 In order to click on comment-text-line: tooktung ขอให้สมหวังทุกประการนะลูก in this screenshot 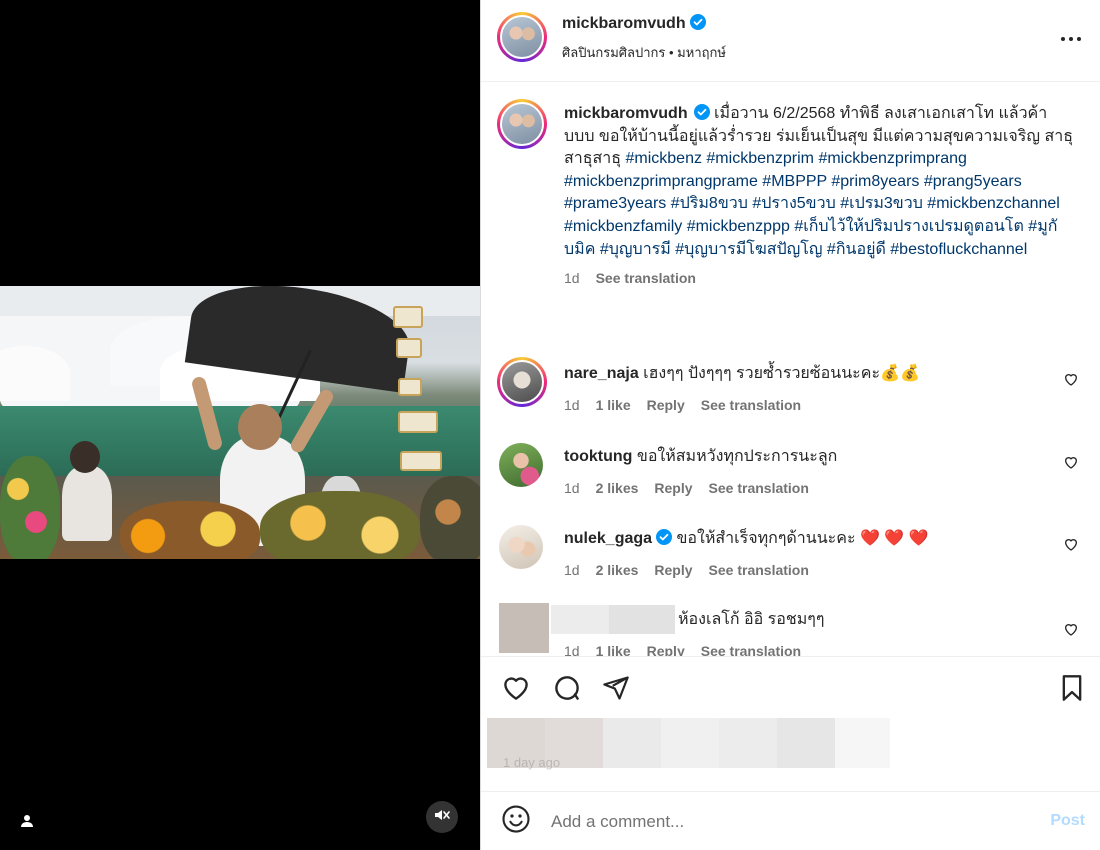, I will do `click(799, 457)`.